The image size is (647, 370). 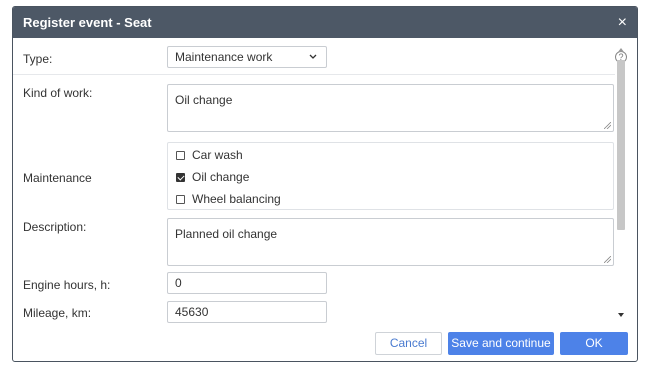 What do you see at coordinates (621, 145) in the screenshot?
I see `scrollbar-thumb` at bounding box center [621, 145].